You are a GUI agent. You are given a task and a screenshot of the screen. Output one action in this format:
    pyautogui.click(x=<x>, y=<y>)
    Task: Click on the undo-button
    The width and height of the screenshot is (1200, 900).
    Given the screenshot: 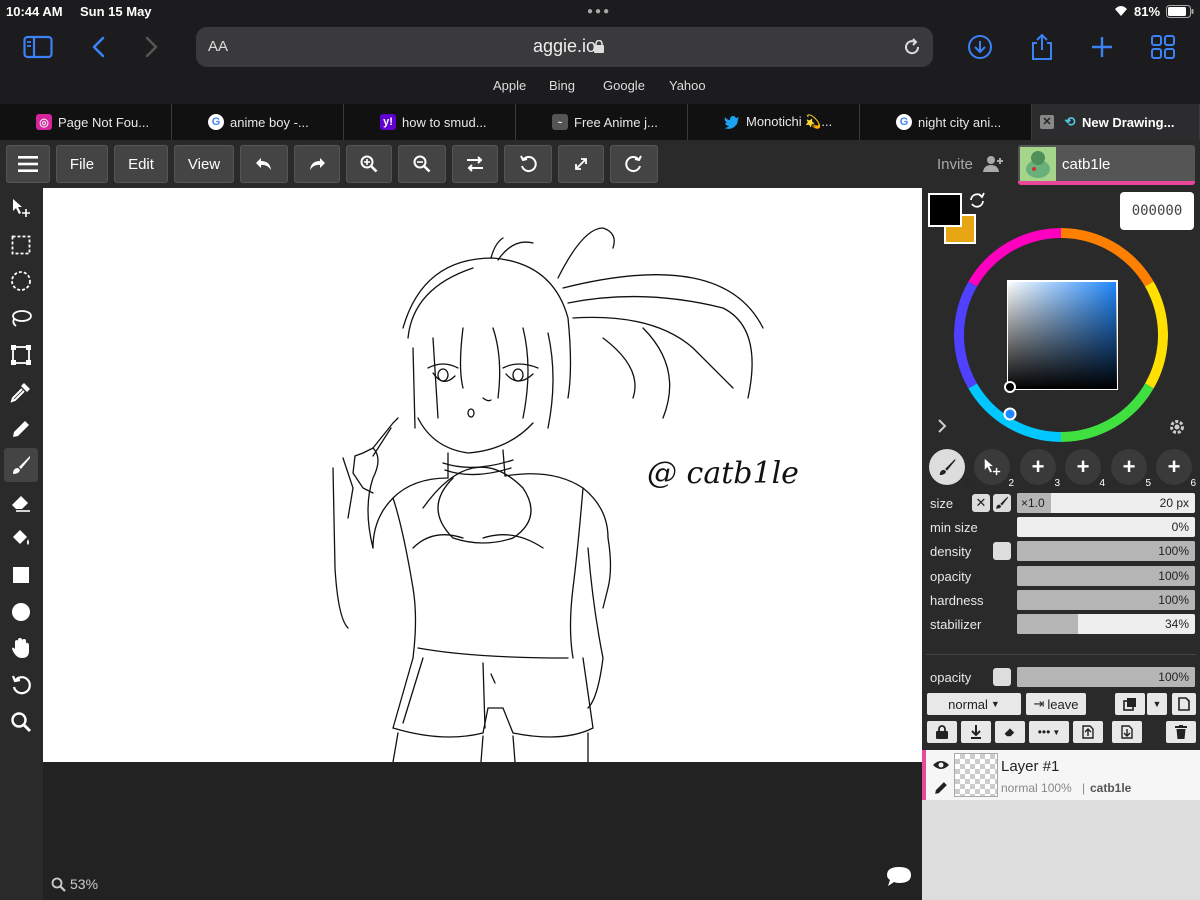 What is the action you would take?
    pyautogui.click(x=264, y=164)
    